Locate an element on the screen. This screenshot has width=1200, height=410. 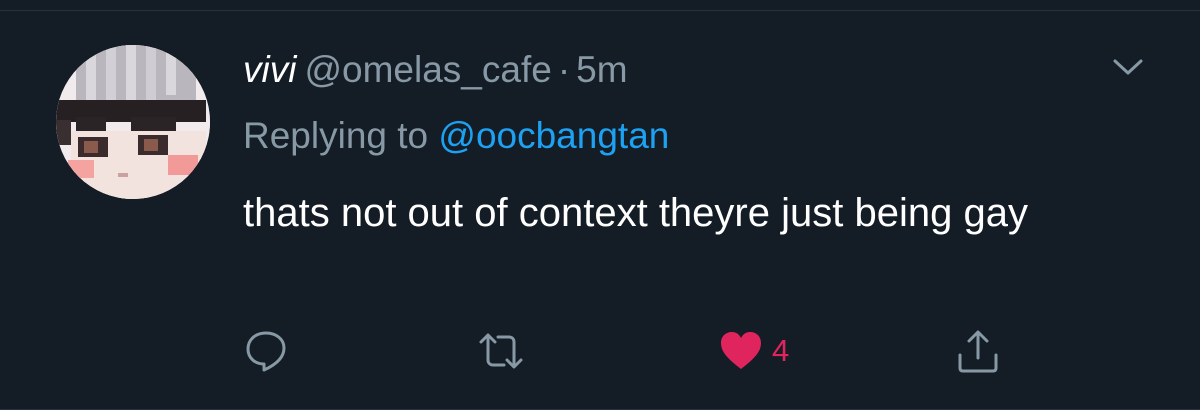
like-button: 4 is located at coordinates (753, 351).